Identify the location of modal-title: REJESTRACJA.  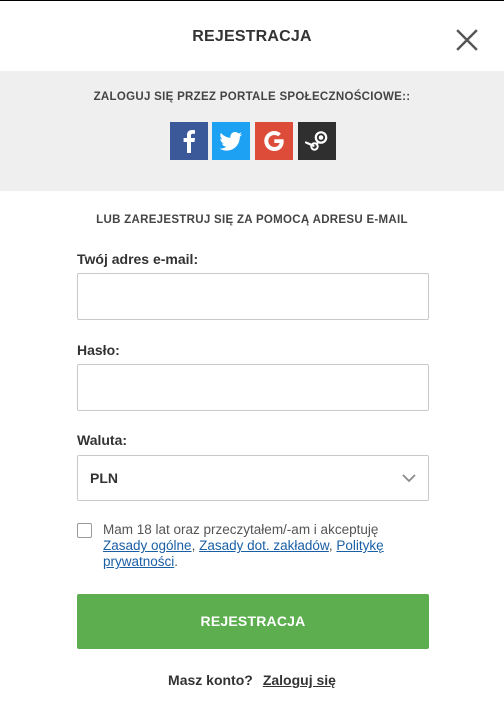
(252, 36).